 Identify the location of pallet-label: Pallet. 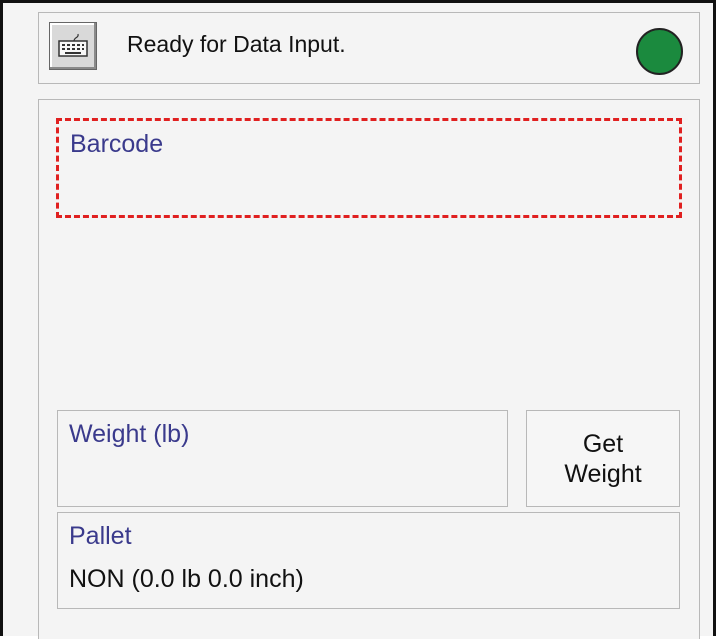
(100, 536).